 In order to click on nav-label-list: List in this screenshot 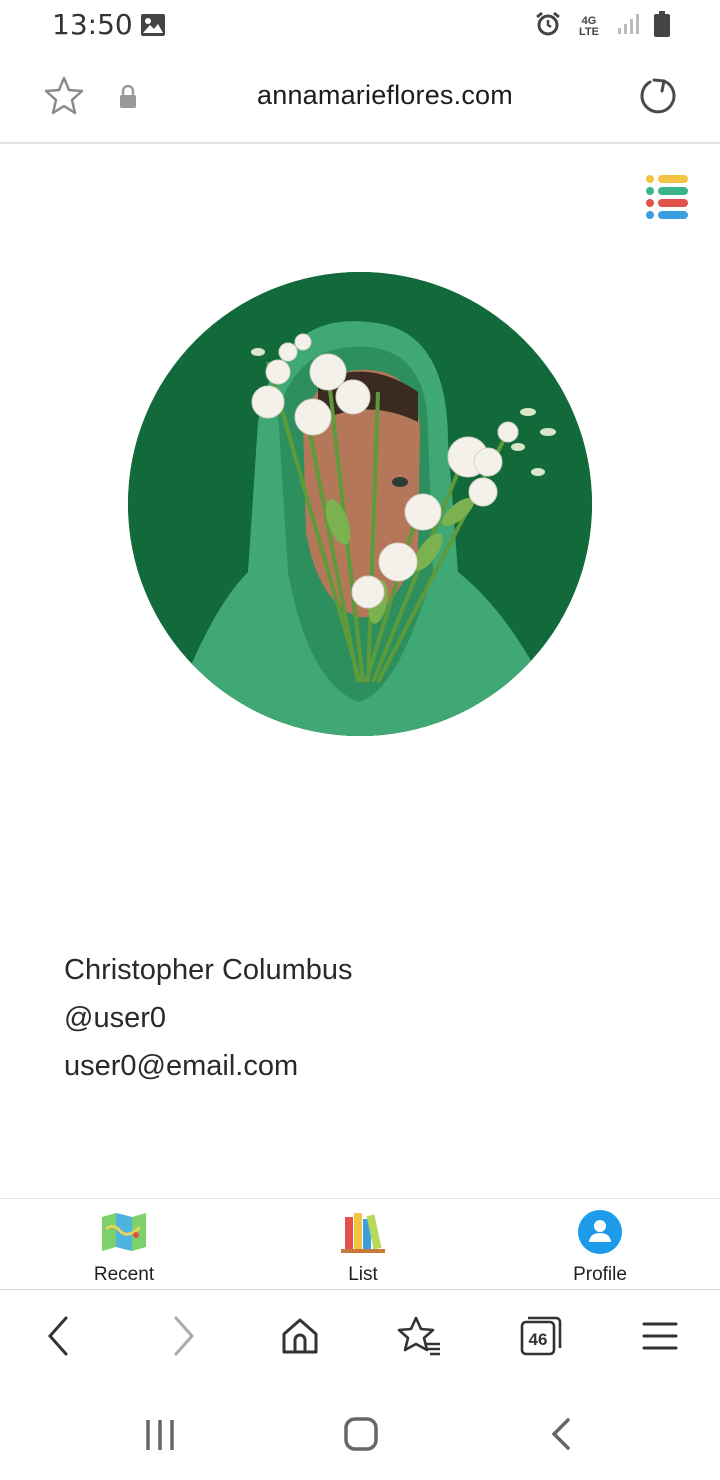, I will do `click(363, 1274)`.